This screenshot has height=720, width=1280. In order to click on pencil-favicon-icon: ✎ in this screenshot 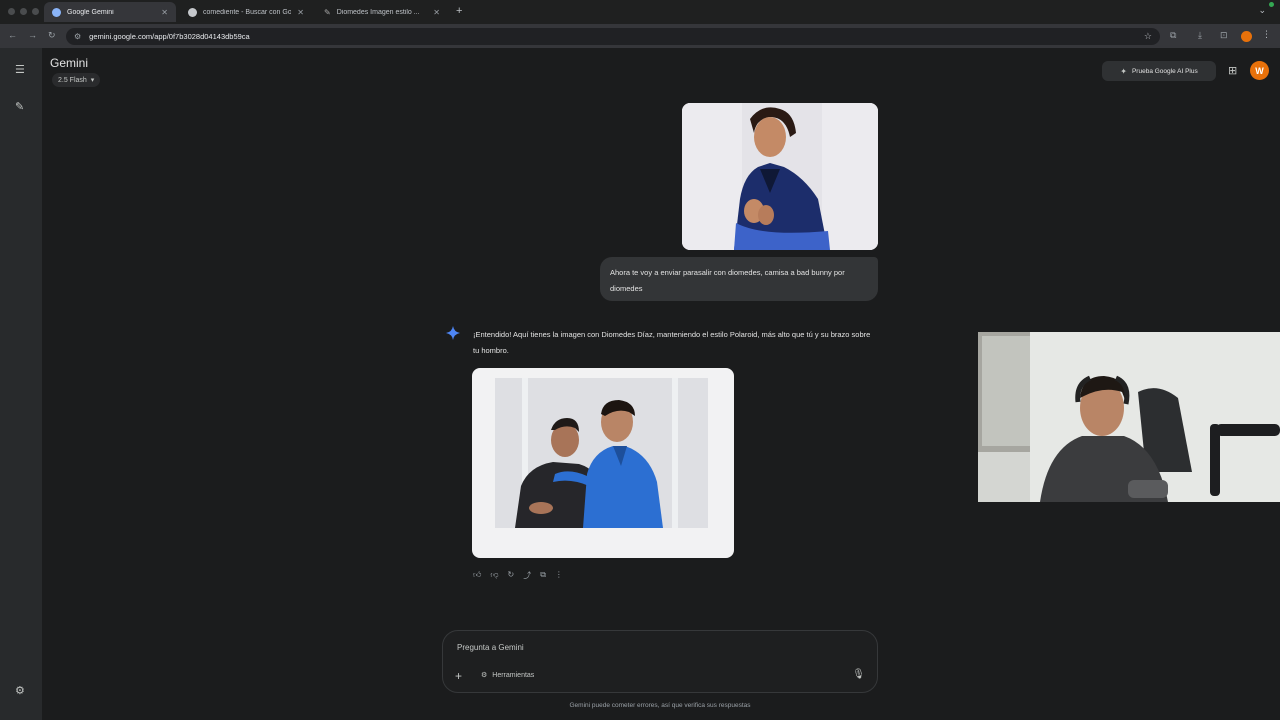, I will do `click(327, 12)`.